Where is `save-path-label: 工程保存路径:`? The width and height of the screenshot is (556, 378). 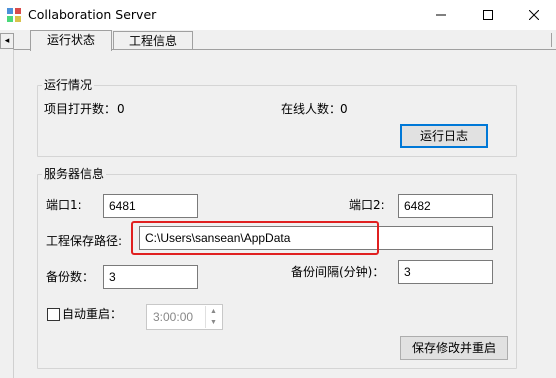
save-path-label: 工程保存路径: is located at coordinates (84, 241).